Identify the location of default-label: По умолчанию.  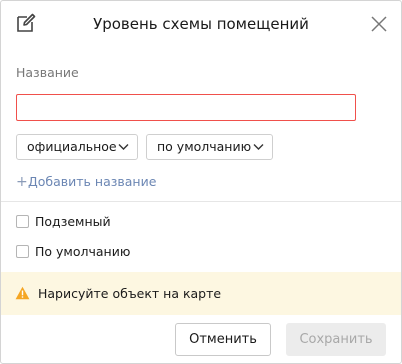
(83, 251).